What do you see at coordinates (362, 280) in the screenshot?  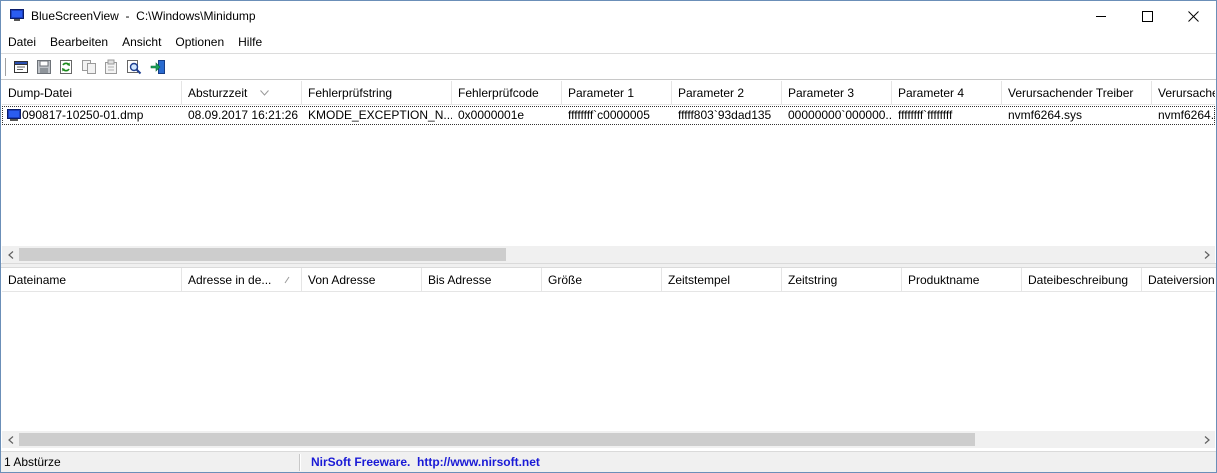 I see `col-from-address: Von Adresse` at bounding box center [362, 280].